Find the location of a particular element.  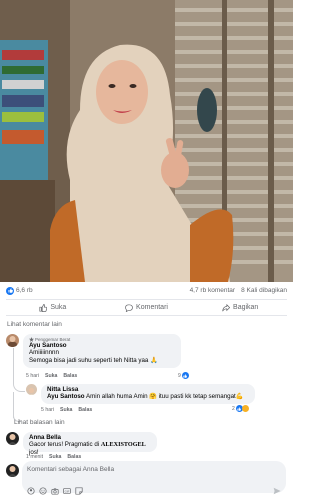

share-label: Bagikan is located at coordinates (246, 307).